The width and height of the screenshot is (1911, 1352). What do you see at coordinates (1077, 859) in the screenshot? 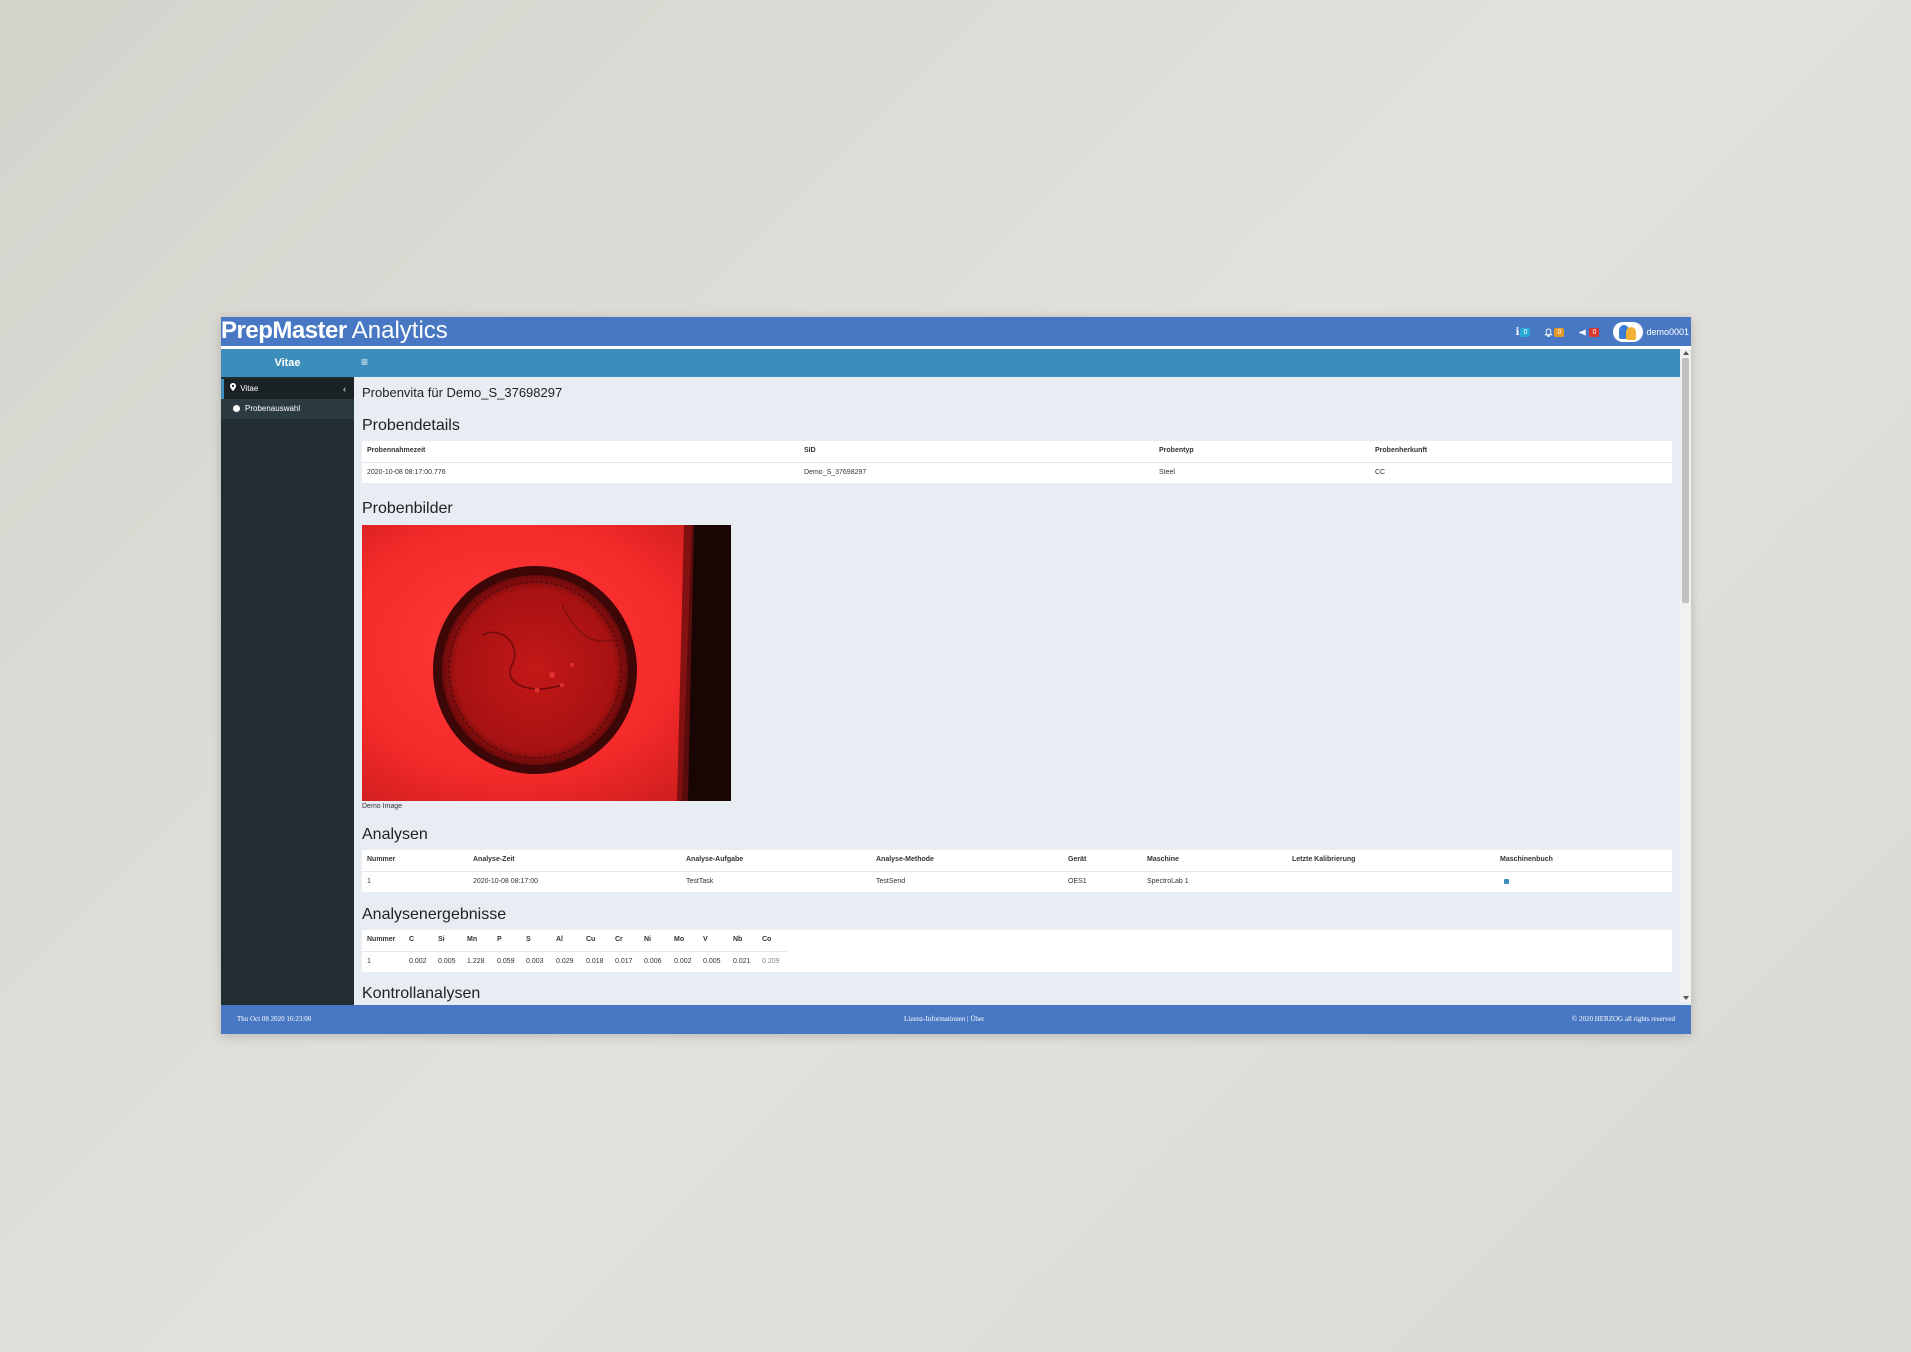
I see `column-header: Gerät` at bounding box center [1077, 859].